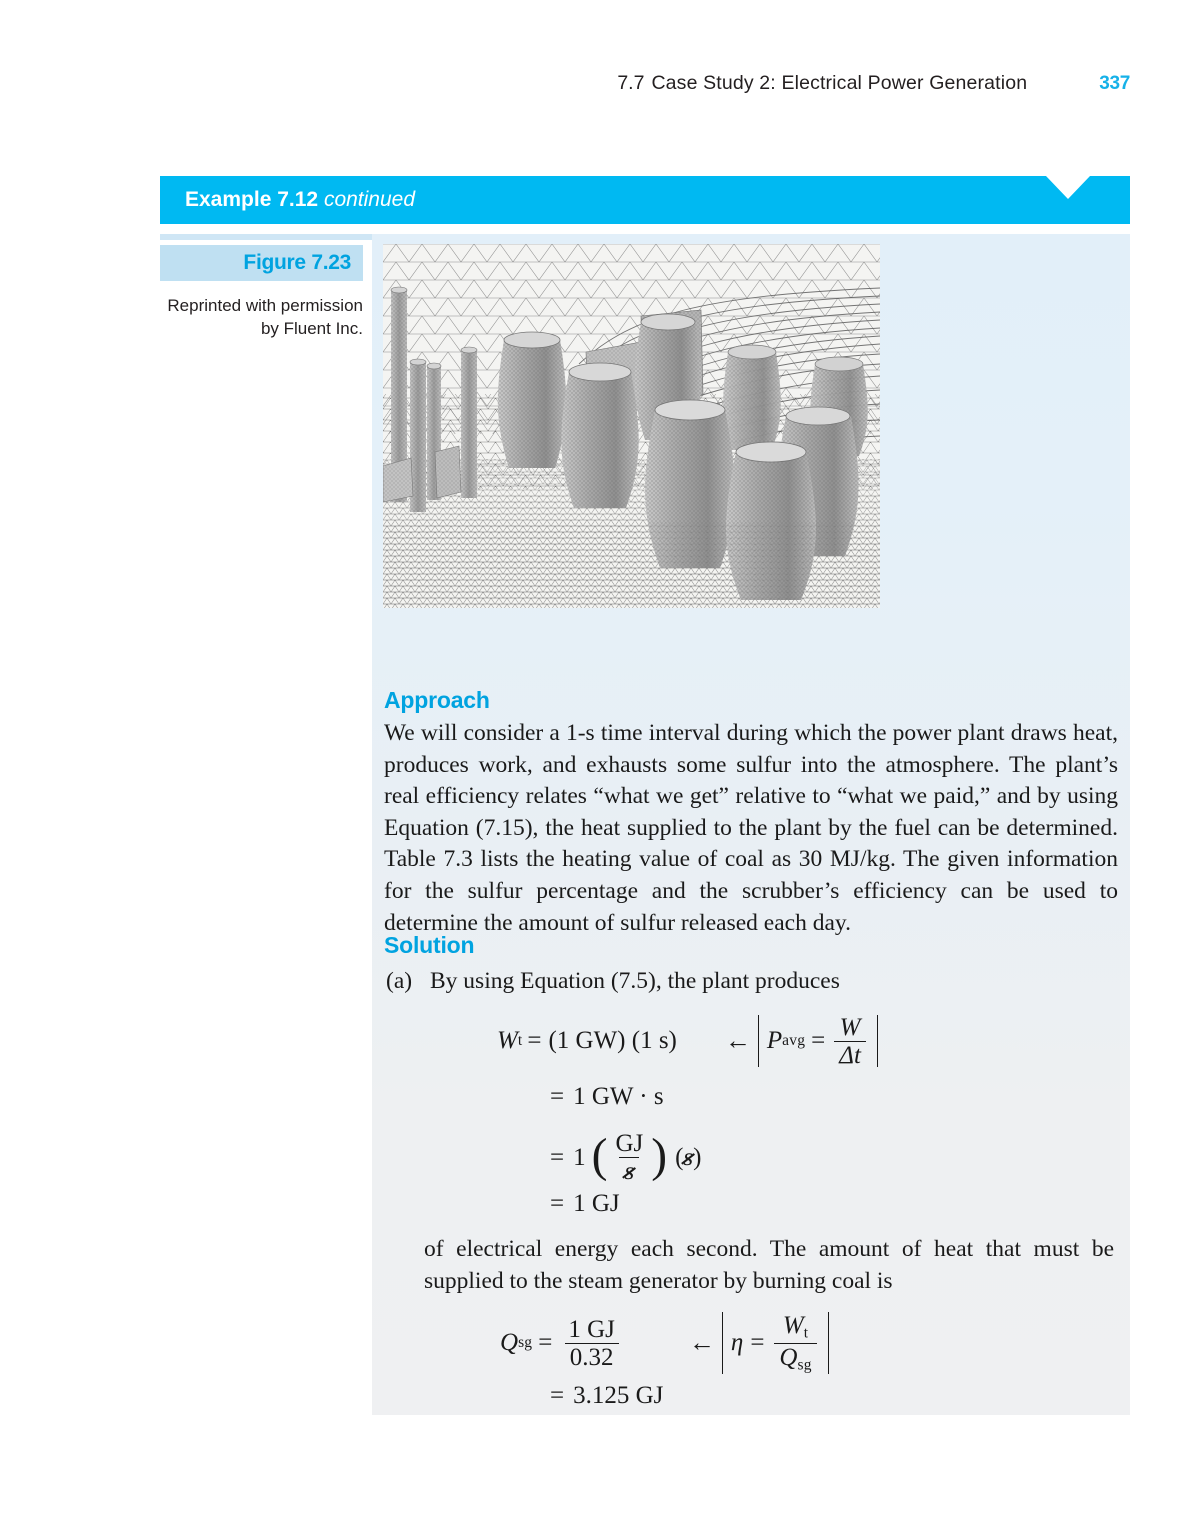  I want to click on eq5-equals: =, so click(545, 1342).